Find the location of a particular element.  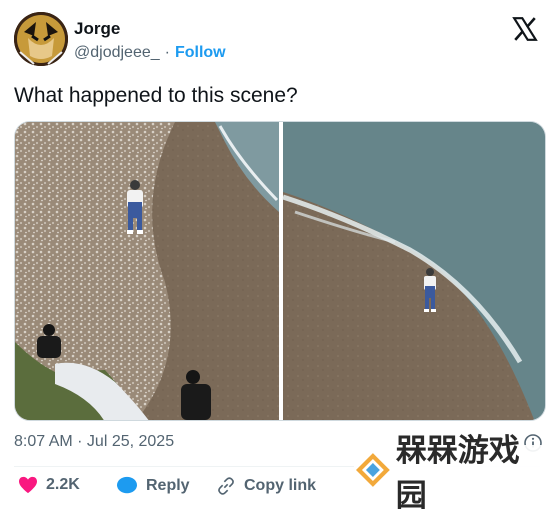

heart-icon is located at coordinates (28, 485).